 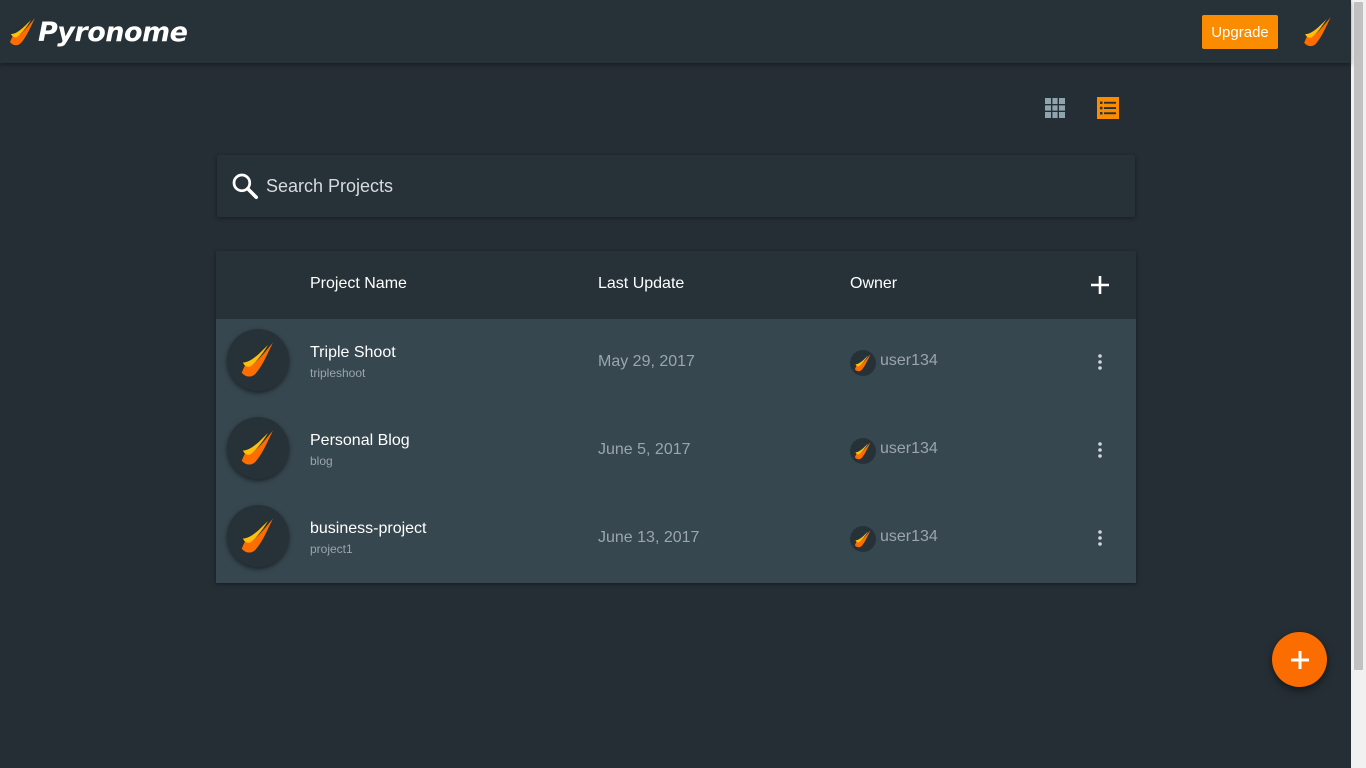 I want to click on grid-view-toggle, so click(x=1055, y=108).